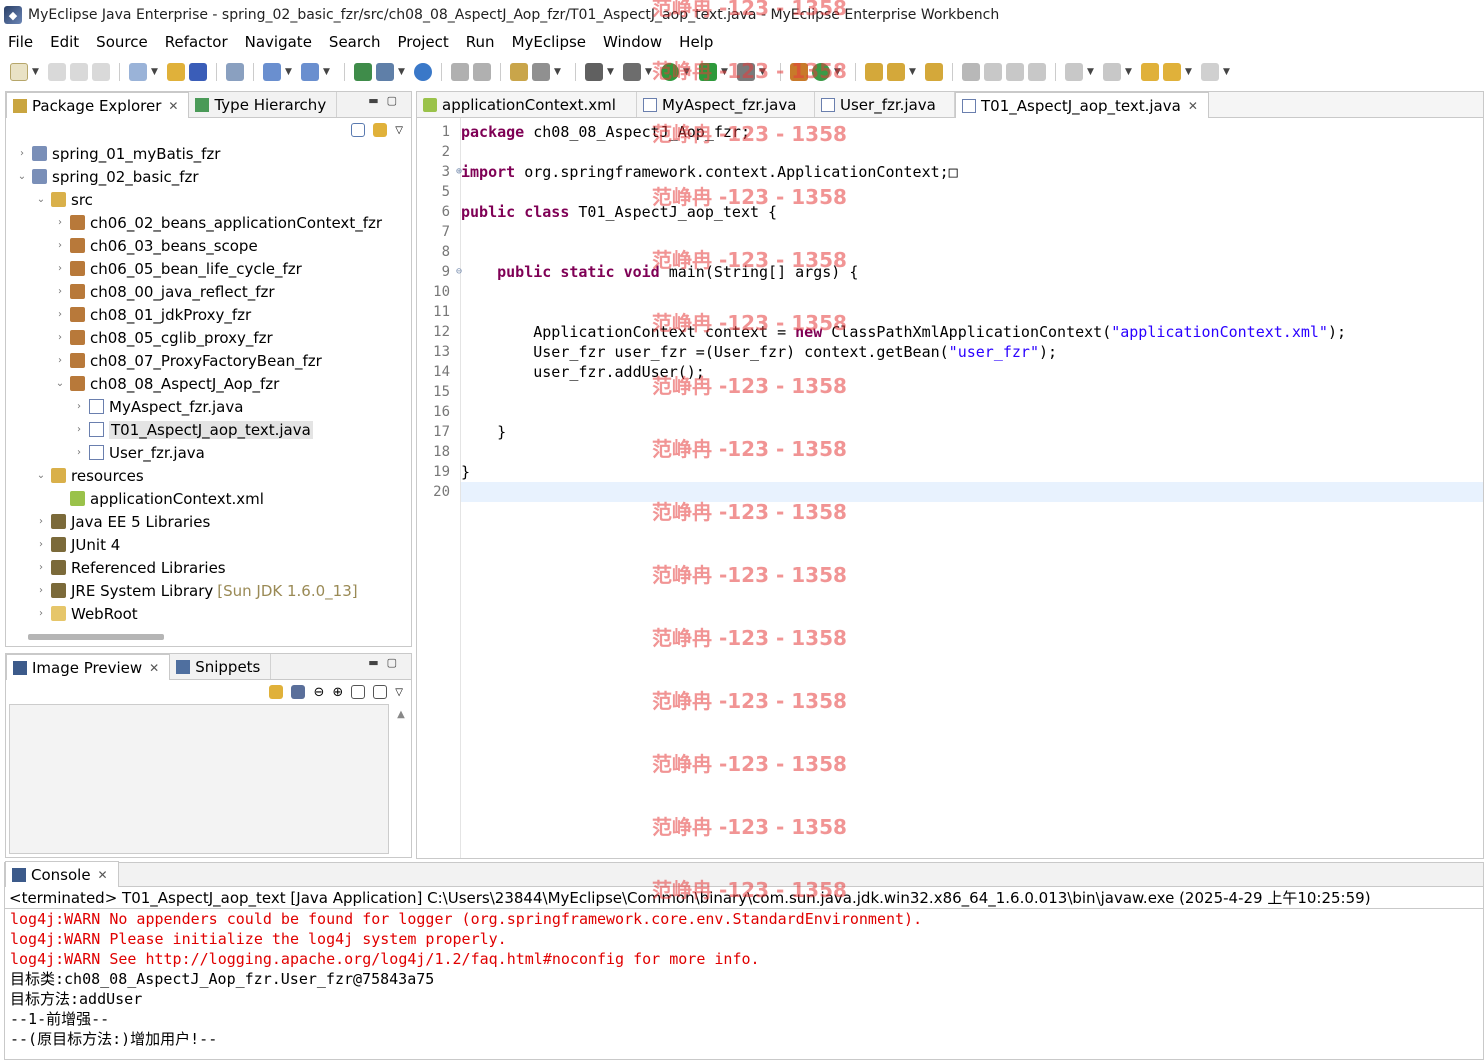 The image size is (1484, 1060). I want to click on annotation-icon, so click(971, 72).